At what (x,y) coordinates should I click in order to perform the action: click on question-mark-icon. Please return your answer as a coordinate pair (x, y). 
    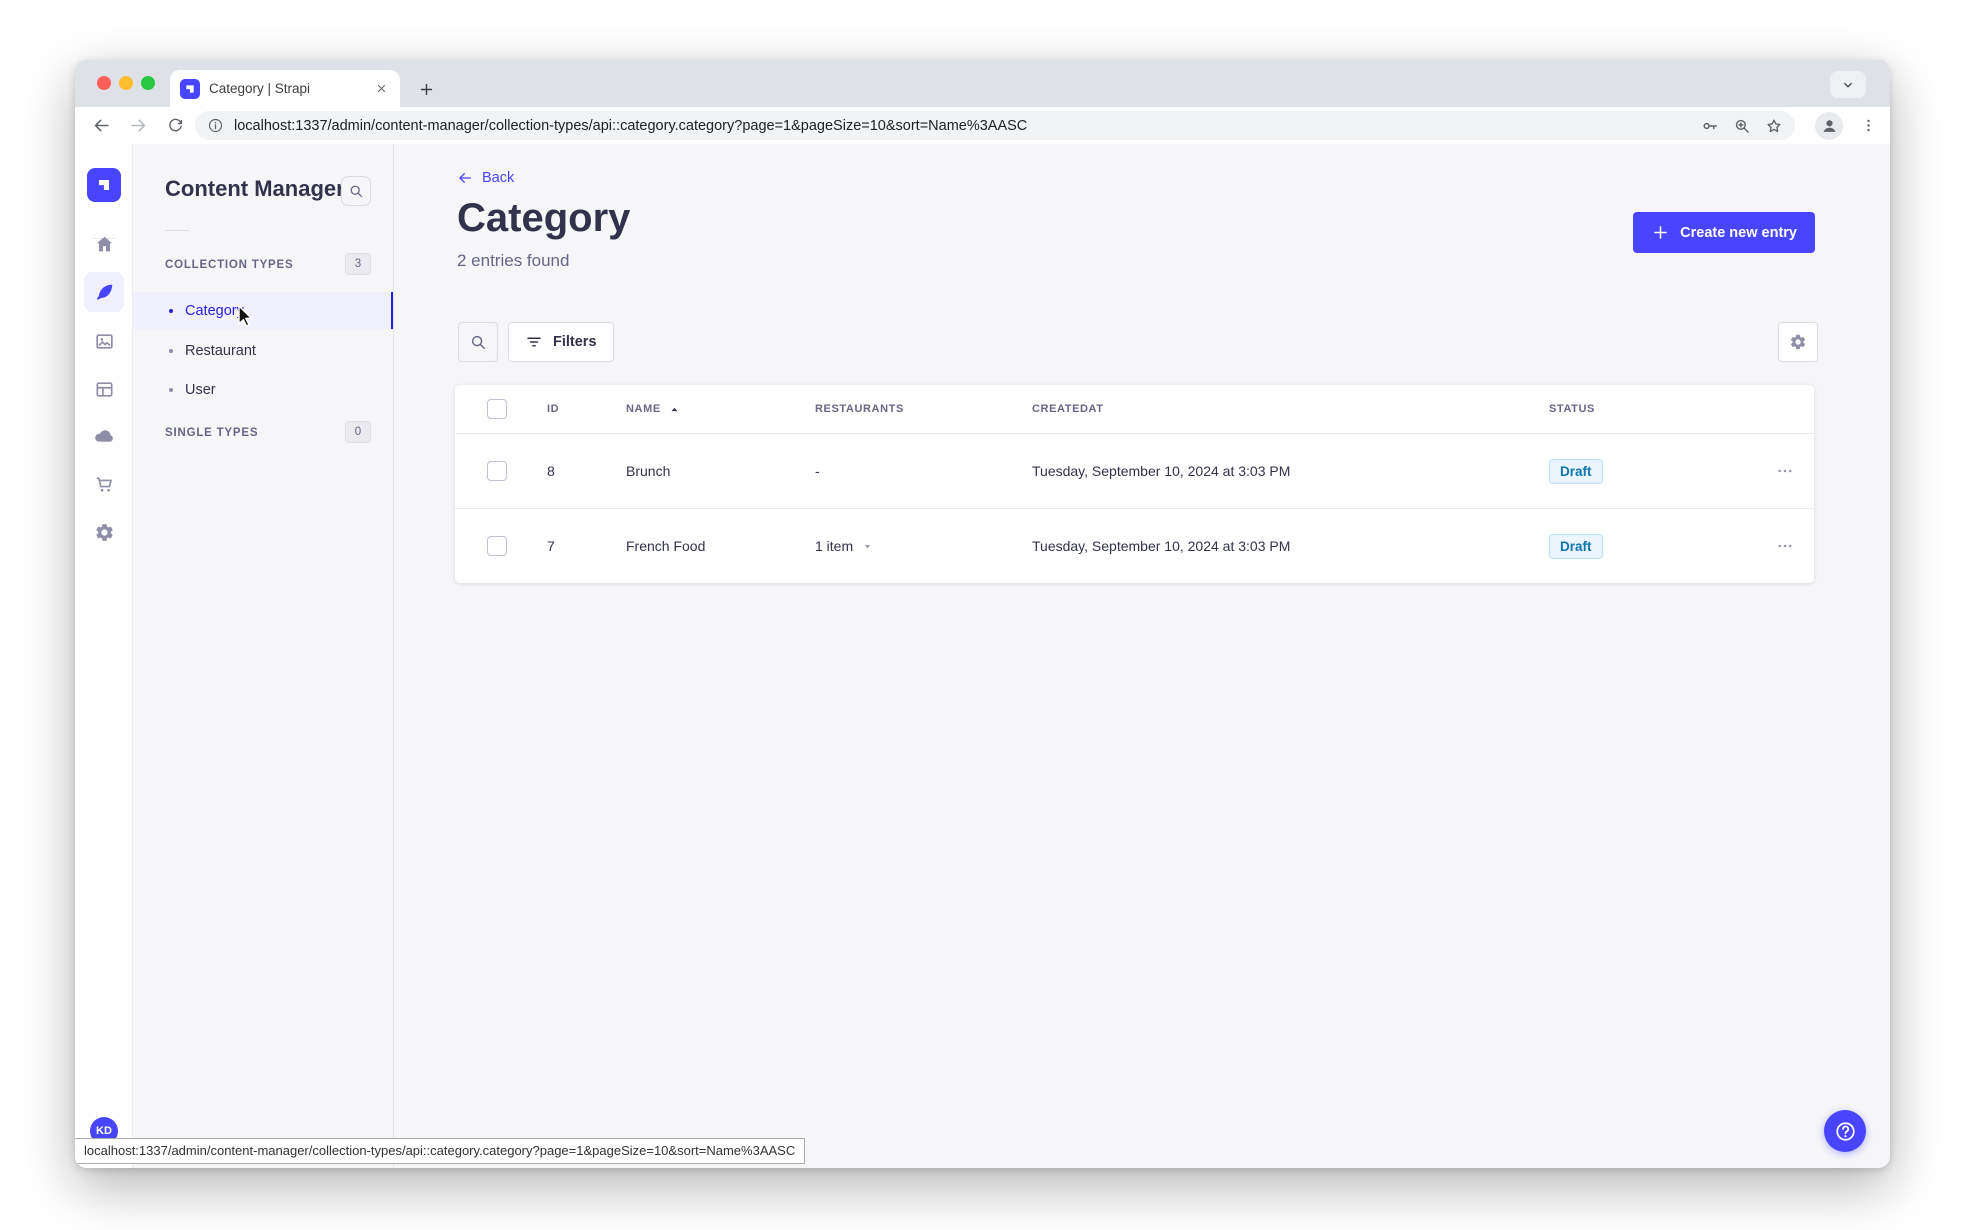
    Looking at the image, I should click on (1845, 1131).